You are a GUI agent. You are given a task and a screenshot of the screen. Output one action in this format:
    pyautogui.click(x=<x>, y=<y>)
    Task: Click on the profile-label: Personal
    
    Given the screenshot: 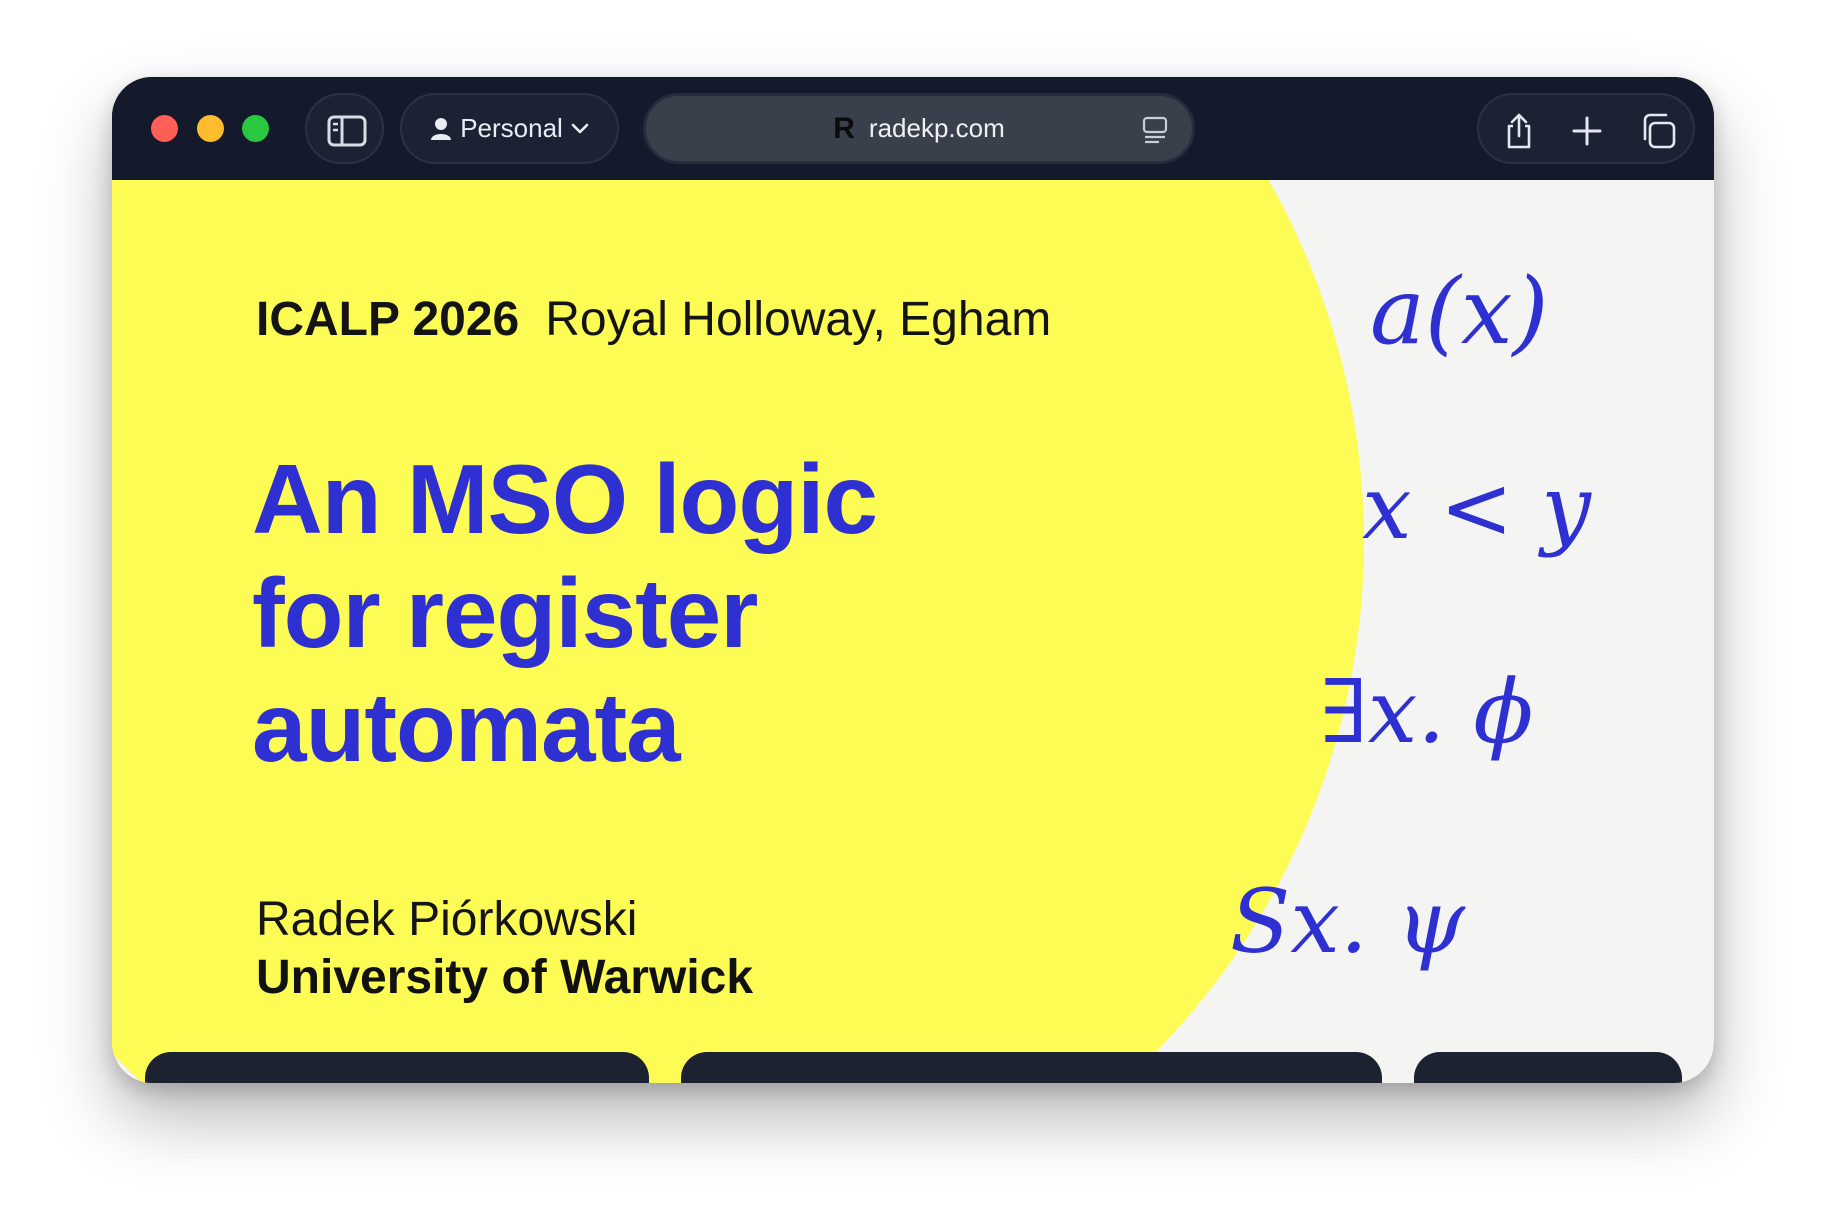 What is the action you would take?
    pyautogui.click(x=511, y=128)
    